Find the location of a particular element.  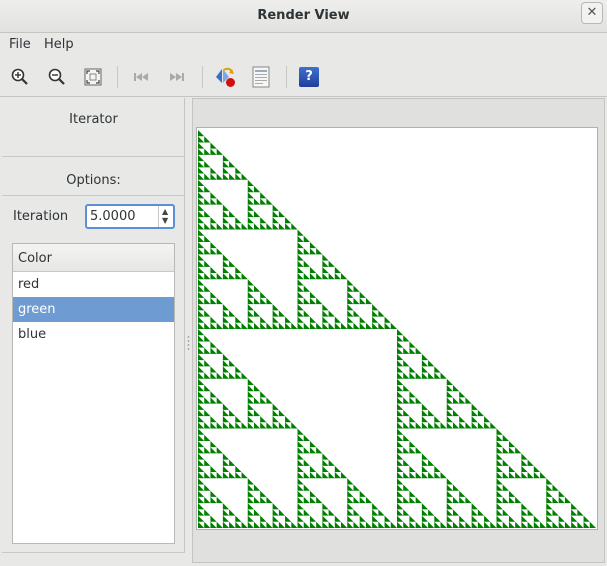

list-item: red is located at coordinates (93, 284).